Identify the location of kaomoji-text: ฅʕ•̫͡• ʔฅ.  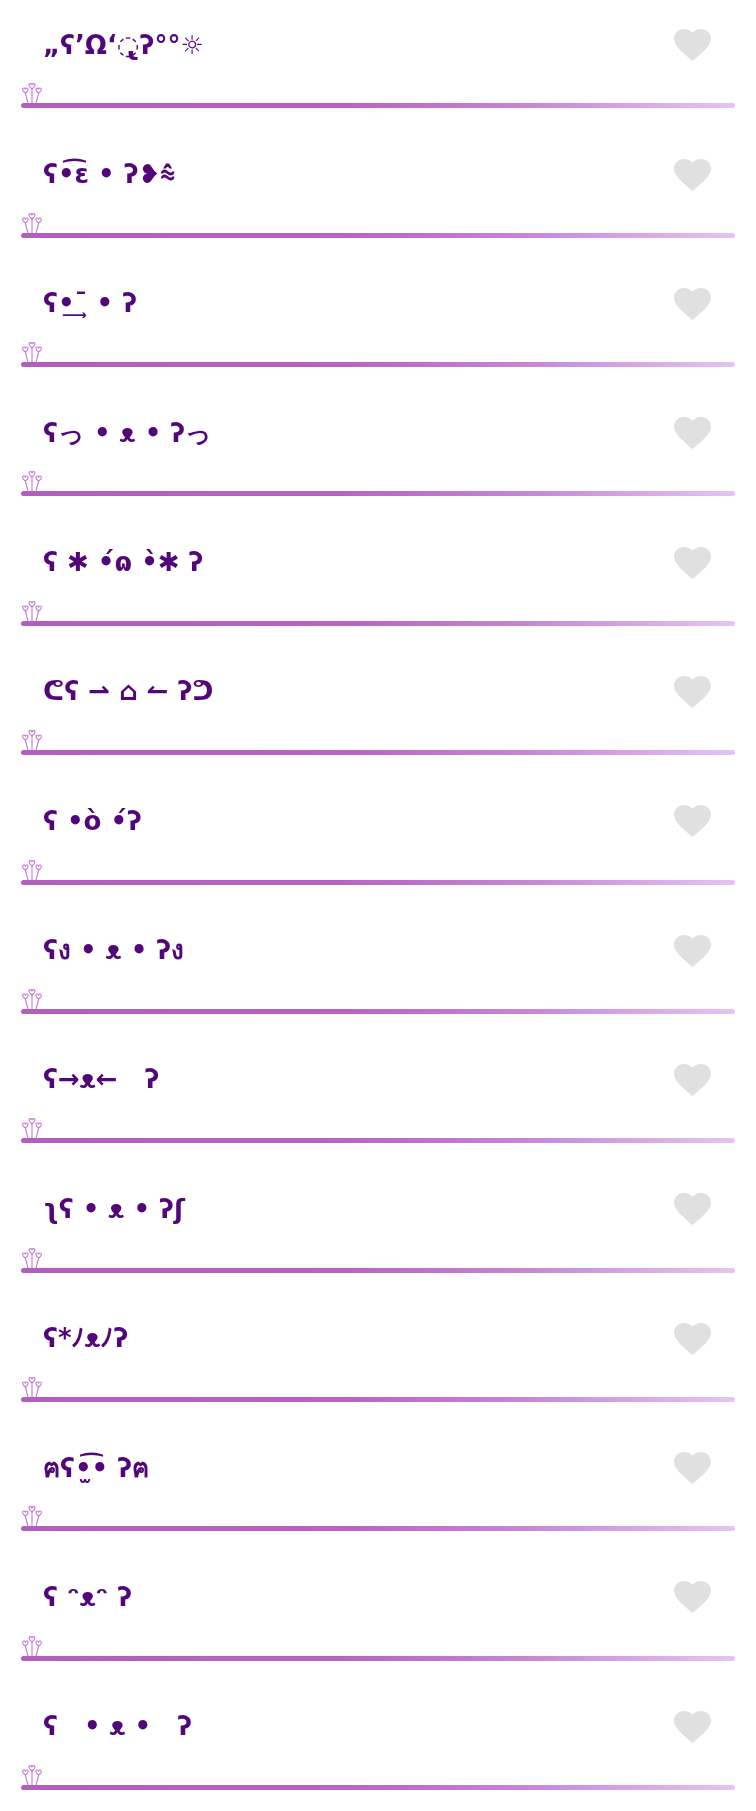
(96, 1468).